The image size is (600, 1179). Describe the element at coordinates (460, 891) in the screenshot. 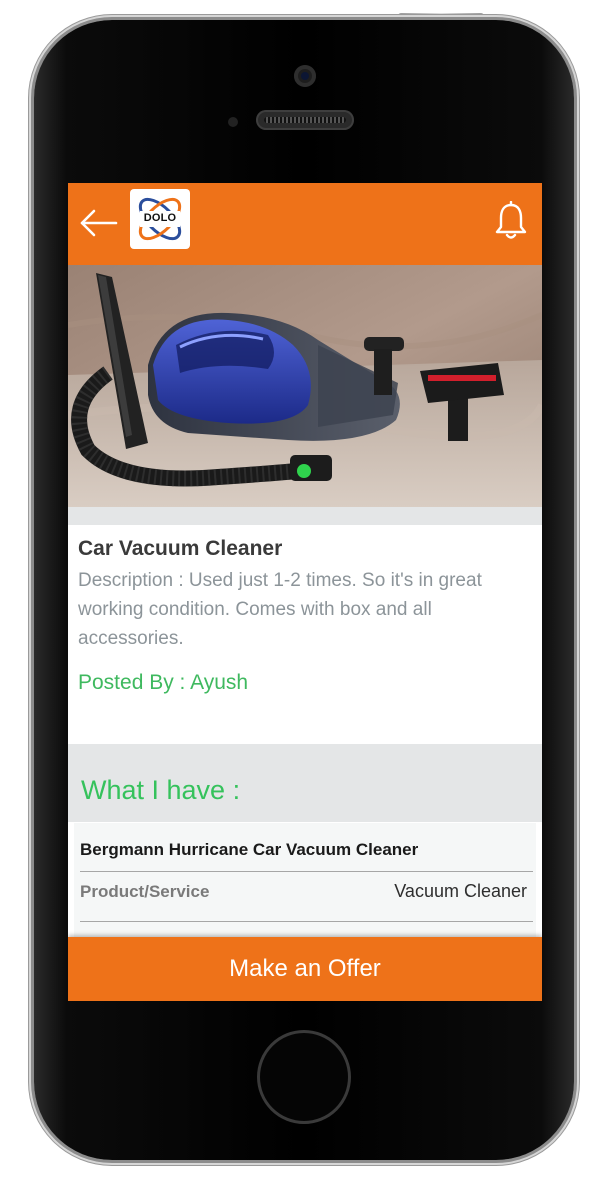

I see `product-service-value: Vacuum Cleaner` at that location.